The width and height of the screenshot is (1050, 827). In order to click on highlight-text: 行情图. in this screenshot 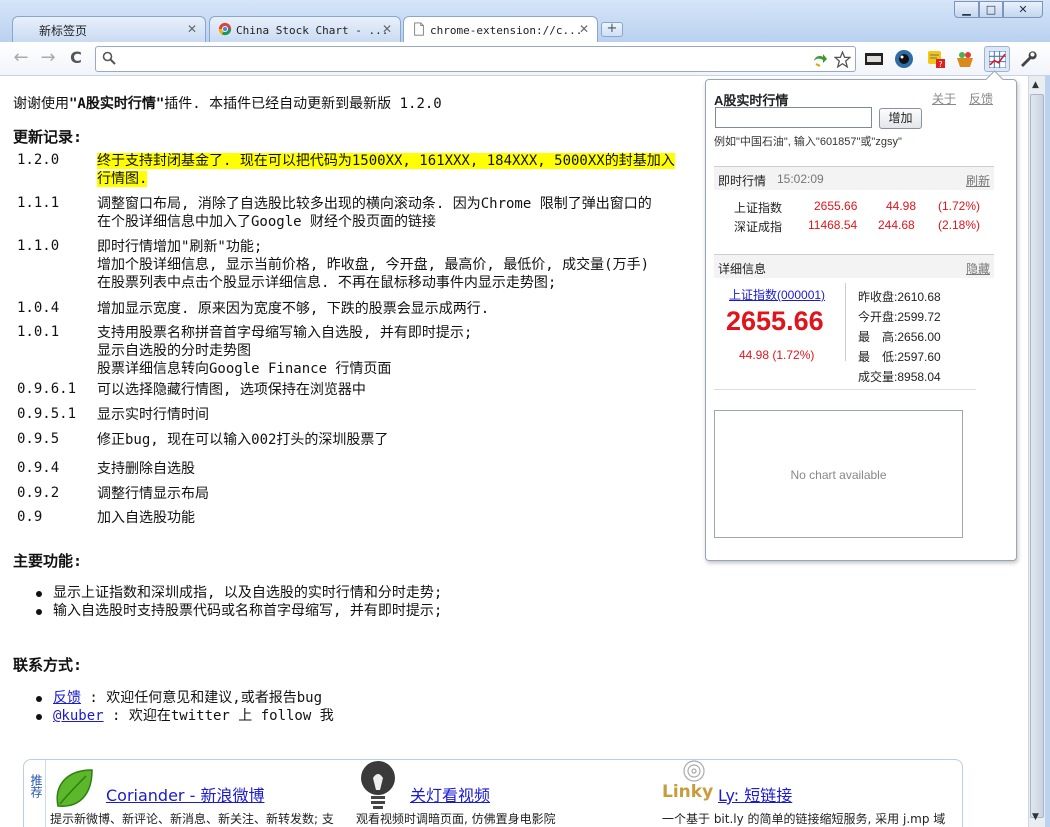, I will do `click(122, 179)`.